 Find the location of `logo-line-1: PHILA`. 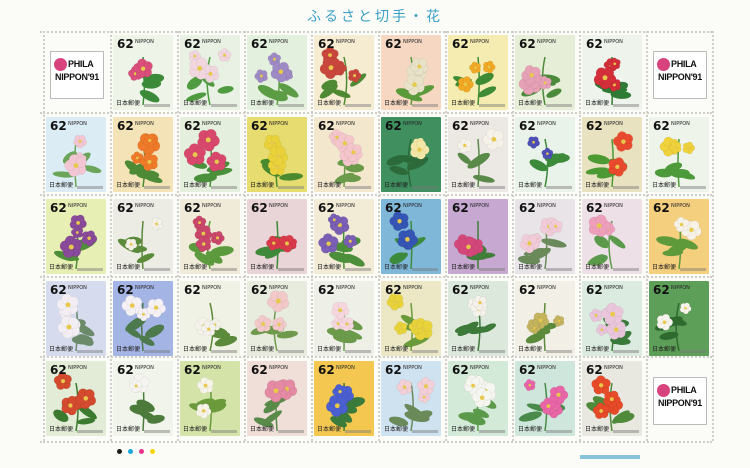

logo-line-1: PHILA is located at coordinates (684, 390).